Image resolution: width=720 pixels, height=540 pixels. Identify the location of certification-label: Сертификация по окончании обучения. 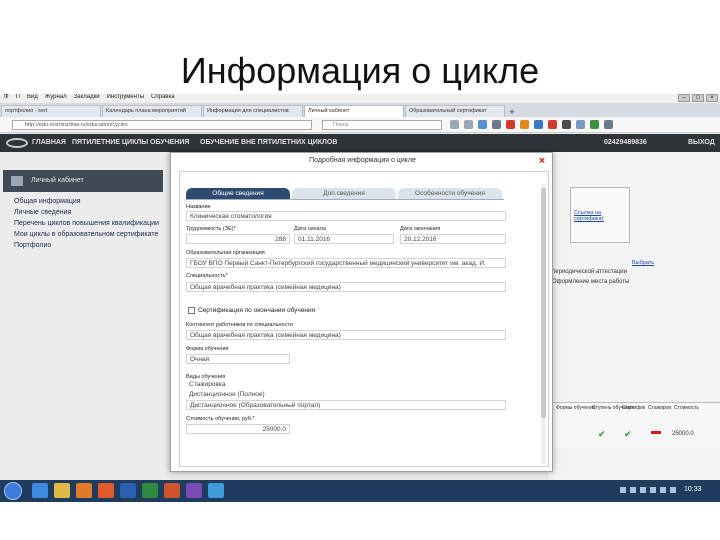
(257, 310).